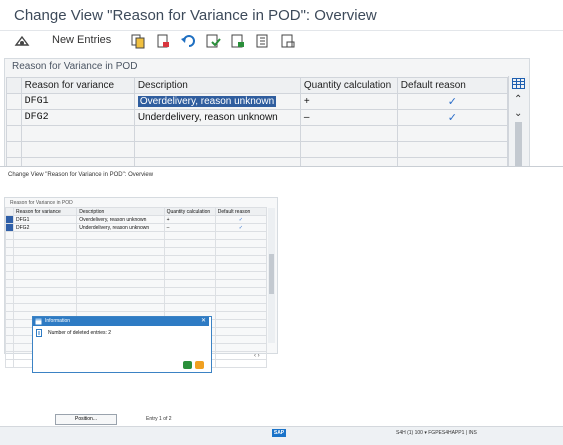  I want to click on scroll-thumb, so click(518, 145).